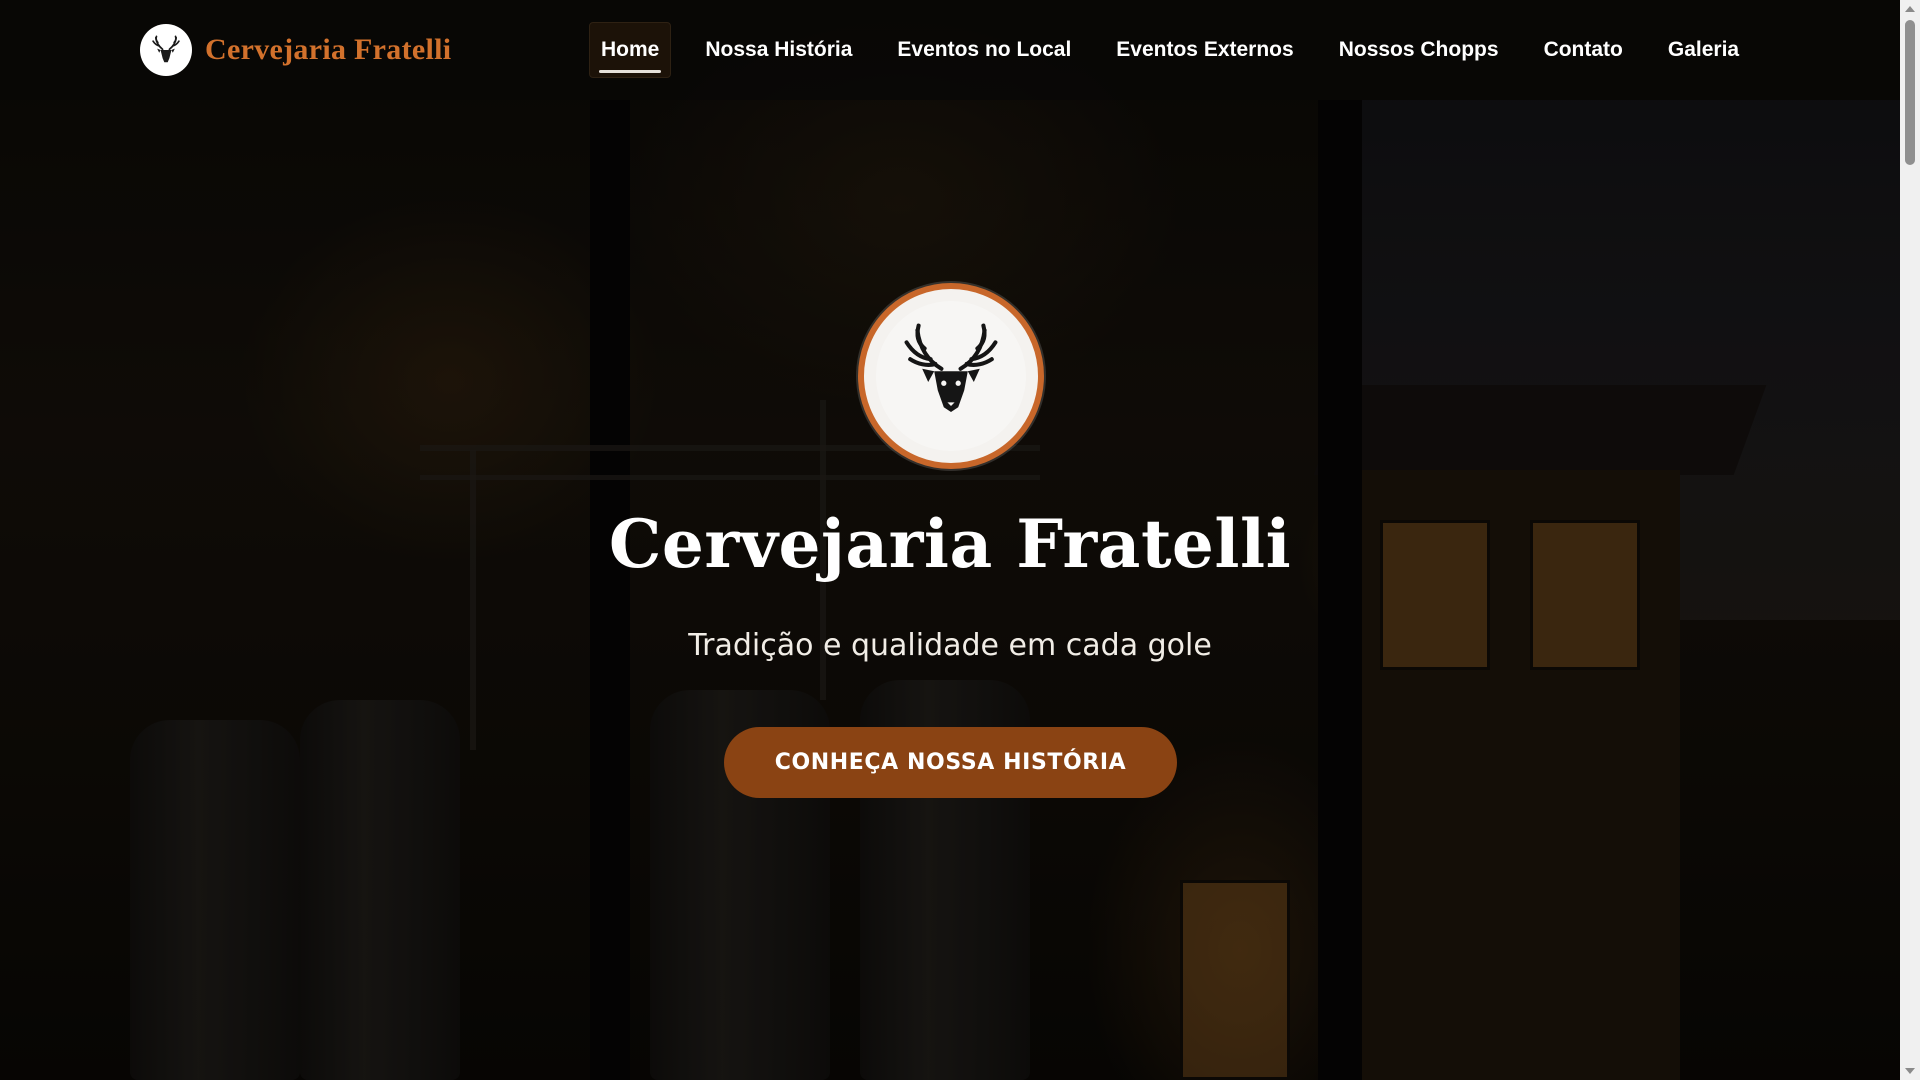 This screenshot has width=1920, height=1080. What do you see at coordinates (950, 645) in the screenshot?
I see `hero-subtitle: Tradição e qualidade em cada gole` at bounding box center [950, 645].